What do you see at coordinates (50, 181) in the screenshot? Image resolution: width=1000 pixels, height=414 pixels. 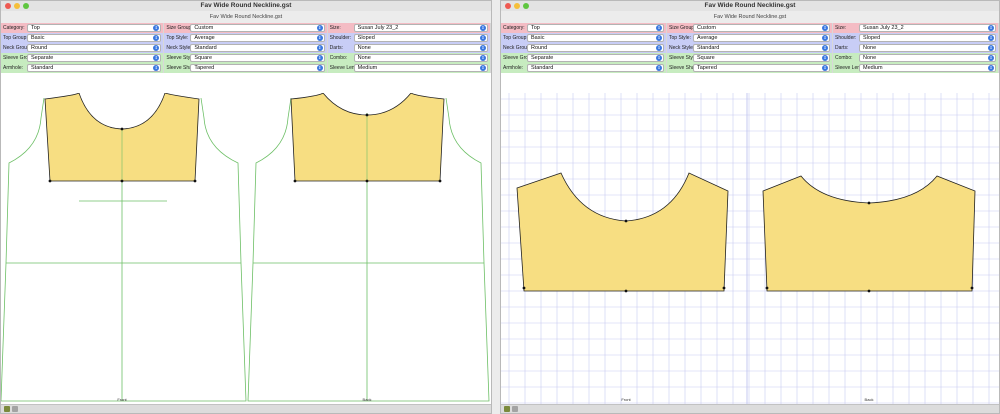 I see `front-side-point-left` at bounding box center [50, 181].